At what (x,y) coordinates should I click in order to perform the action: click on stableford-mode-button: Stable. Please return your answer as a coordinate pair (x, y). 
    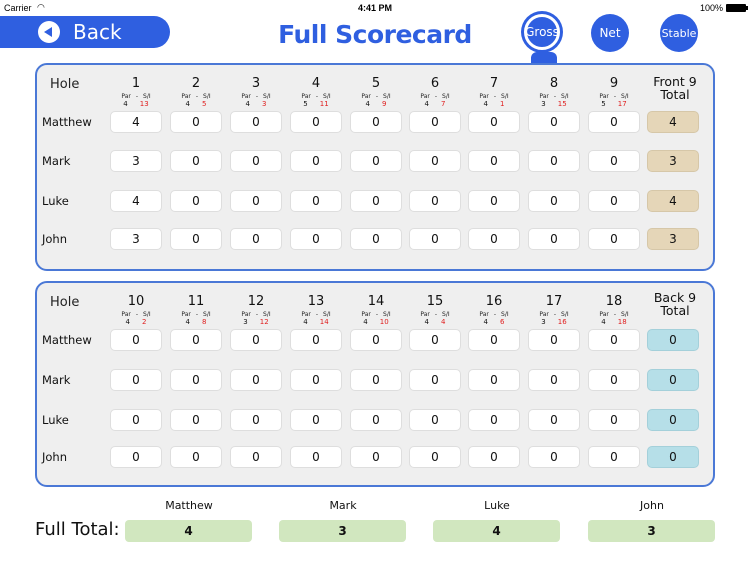
    Looking at the image, I should click on (679, 33).